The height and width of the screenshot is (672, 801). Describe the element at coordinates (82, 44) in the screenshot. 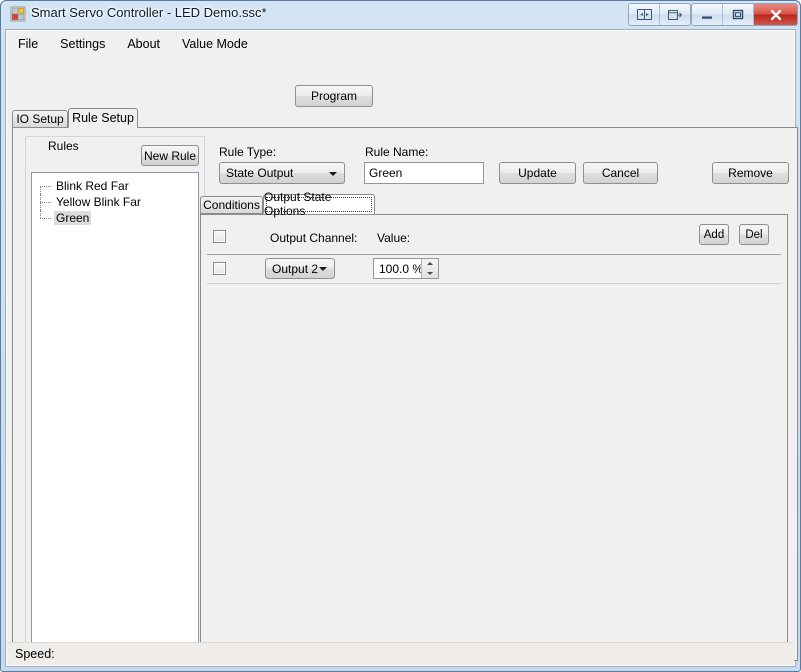

I see `menu-item-settings: Settings` at that location.